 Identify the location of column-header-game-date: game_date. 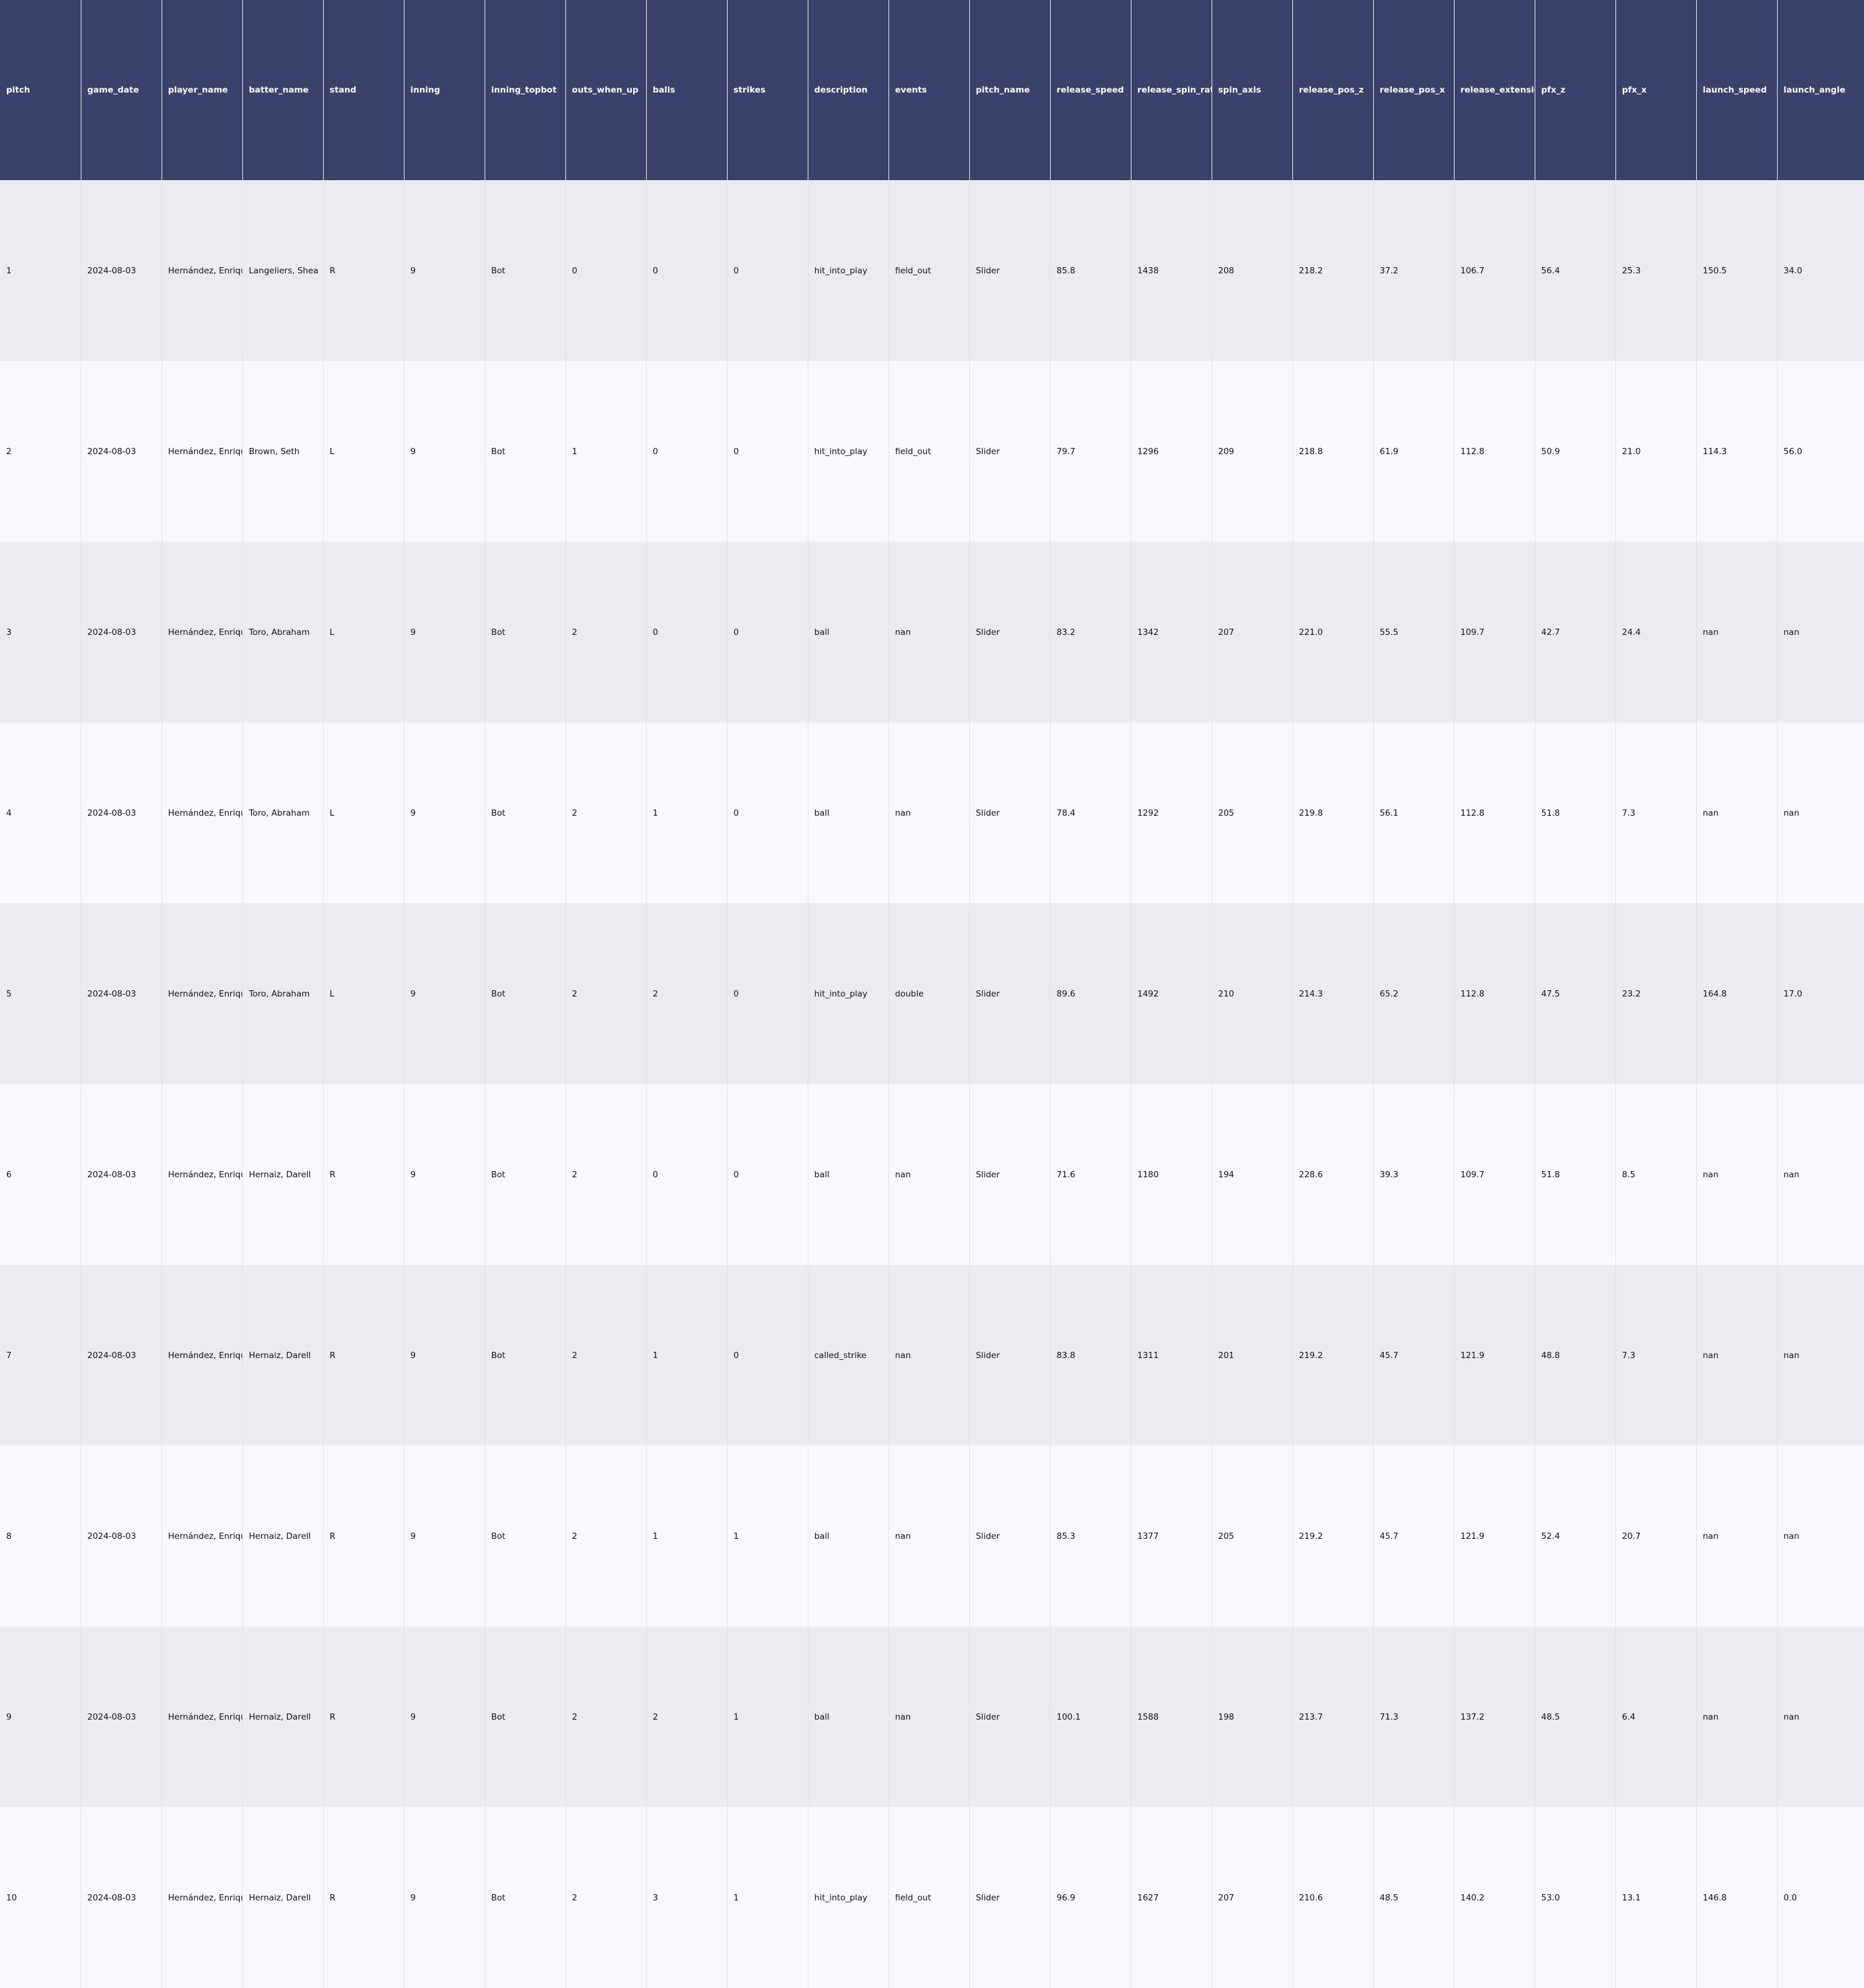
(121, 90).